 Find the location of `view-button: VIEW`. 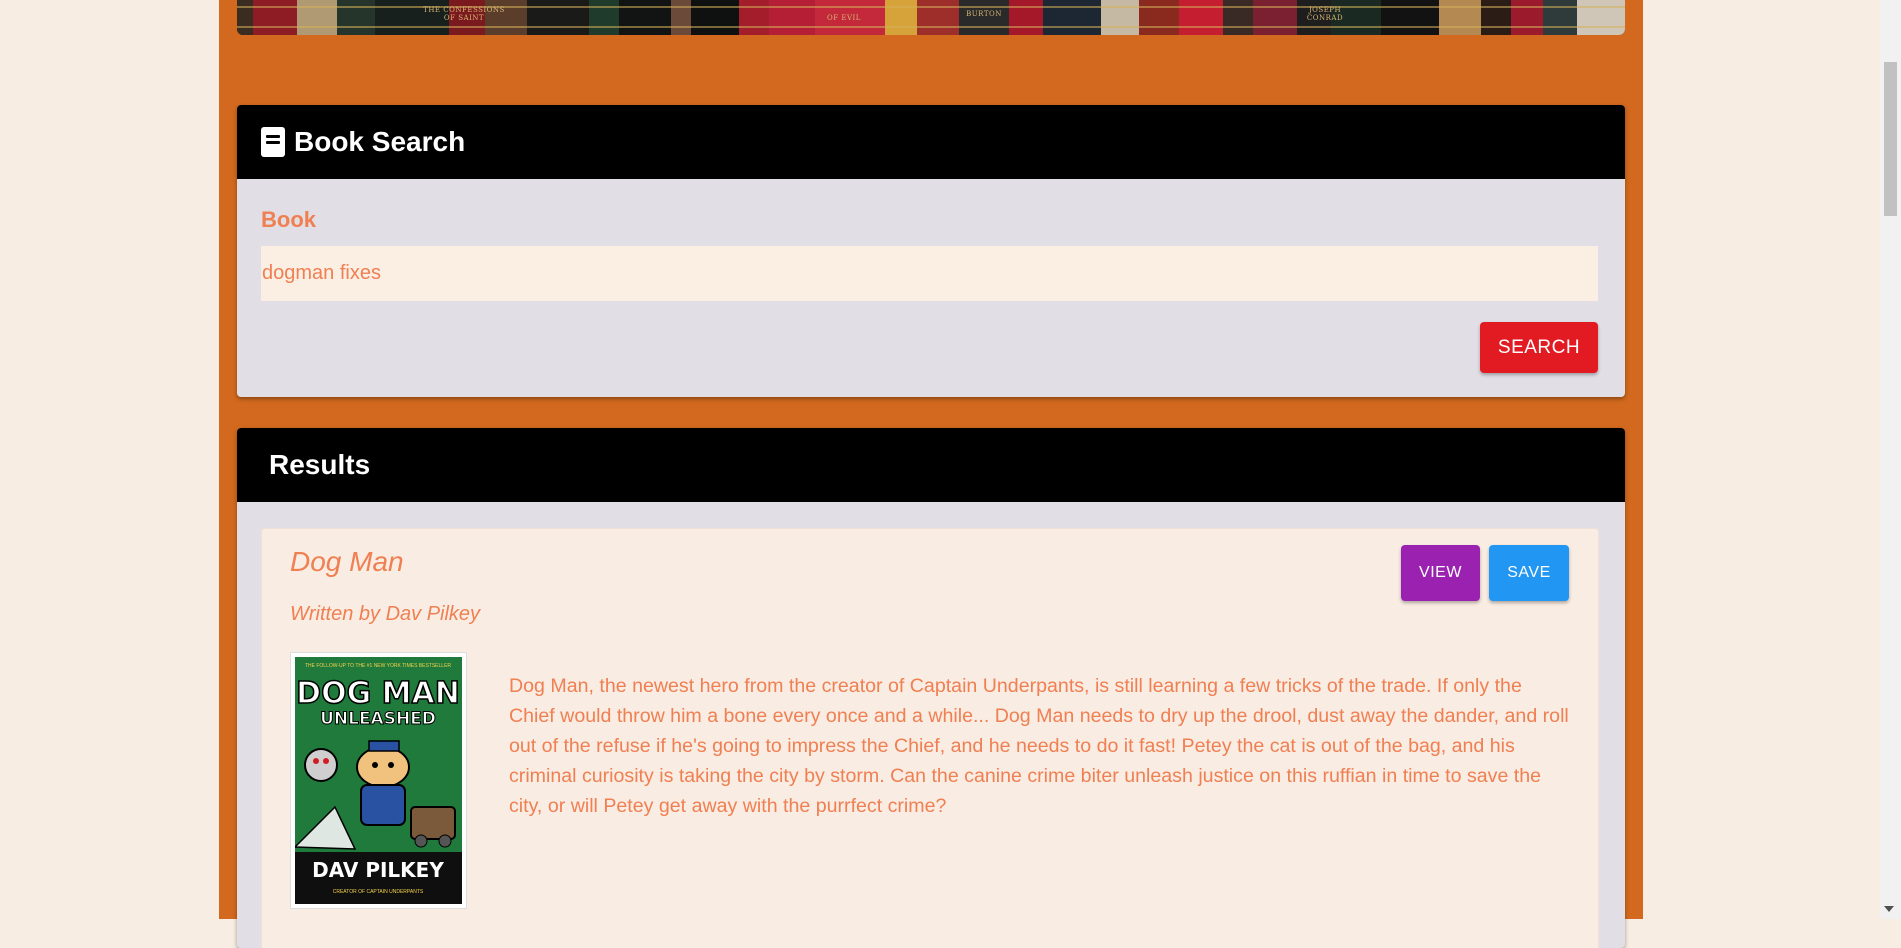

view-button: VIEW is located at coordinates (1440, 573).